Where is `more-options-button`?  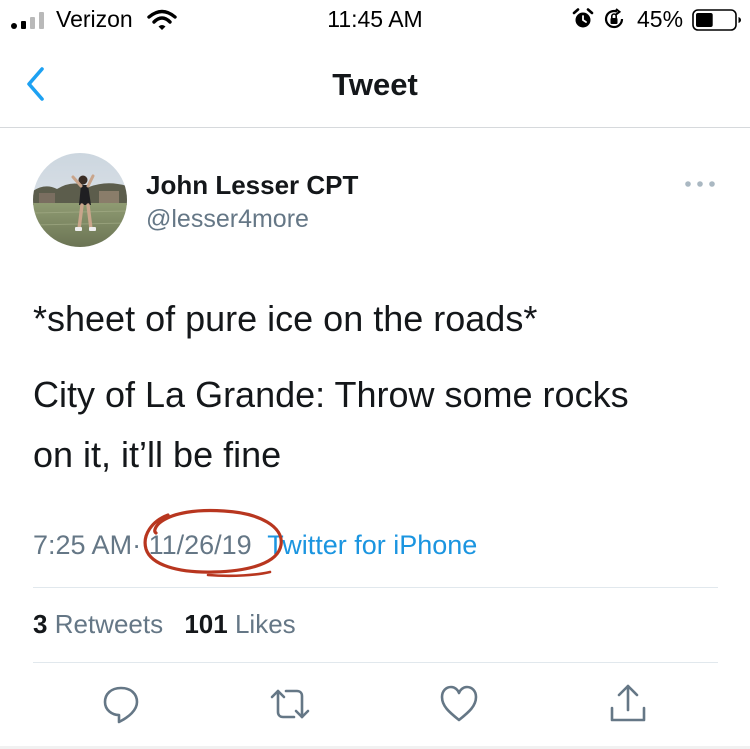
more-options-button is located at coordinates (700, 184).